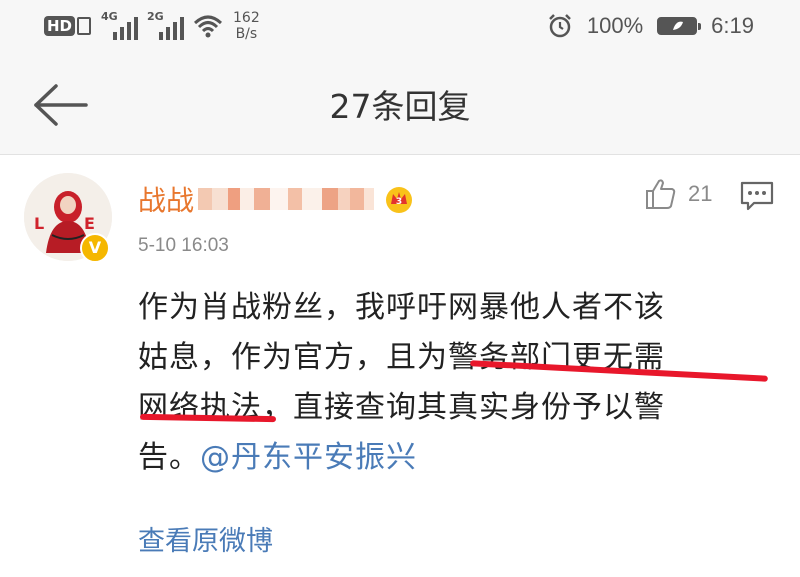  I want to click on crown-icon: 3, so click(399, 200).